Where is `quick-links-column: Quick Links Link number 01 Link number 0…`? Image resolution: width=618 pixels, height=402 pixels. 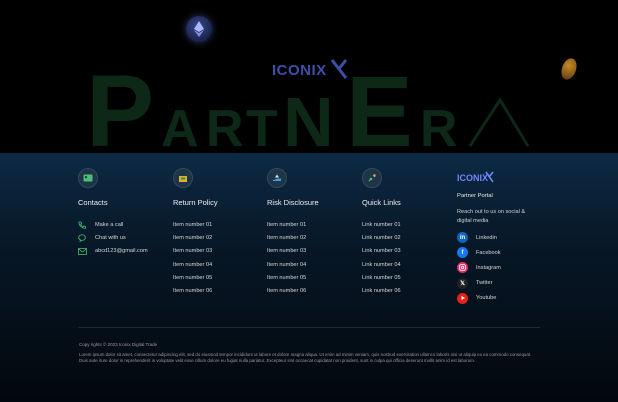
quick-links-column: Quick Links Link number 01 Link number 0… is located at coordinates (381, 231).